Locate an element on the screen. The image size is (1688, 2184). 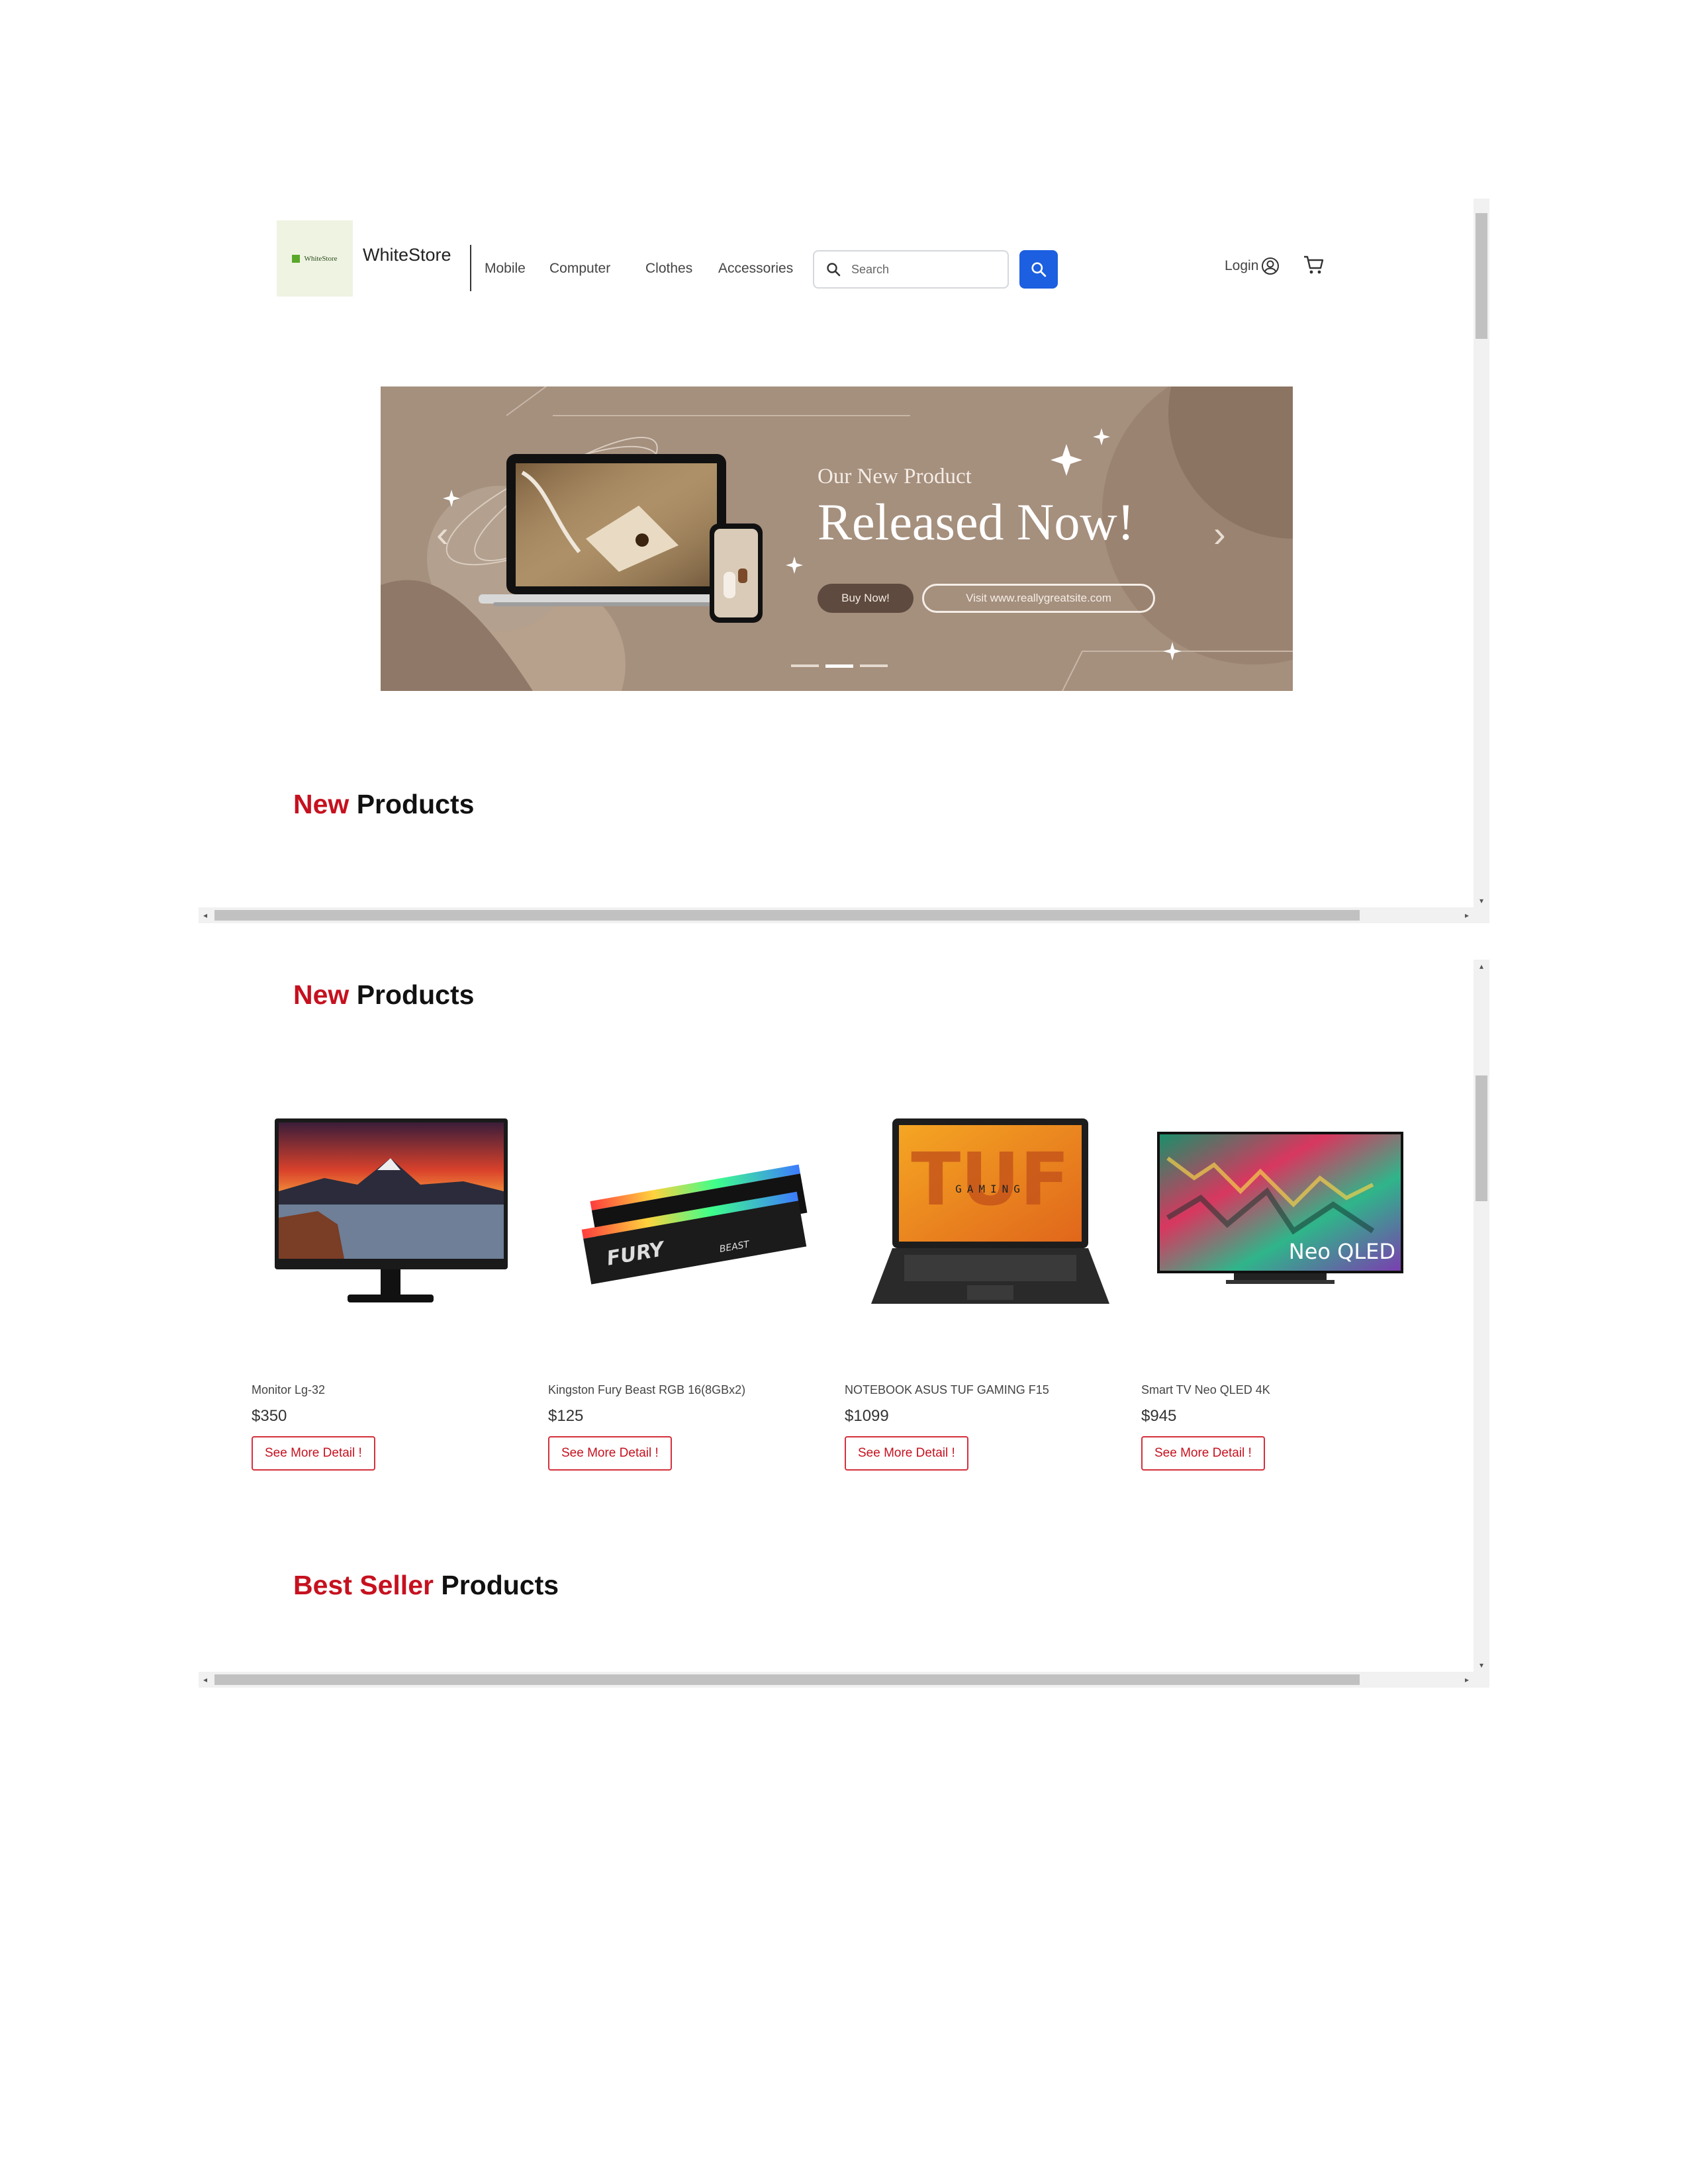
carousel-next-icon: › is located at coordinates (1219, 534).